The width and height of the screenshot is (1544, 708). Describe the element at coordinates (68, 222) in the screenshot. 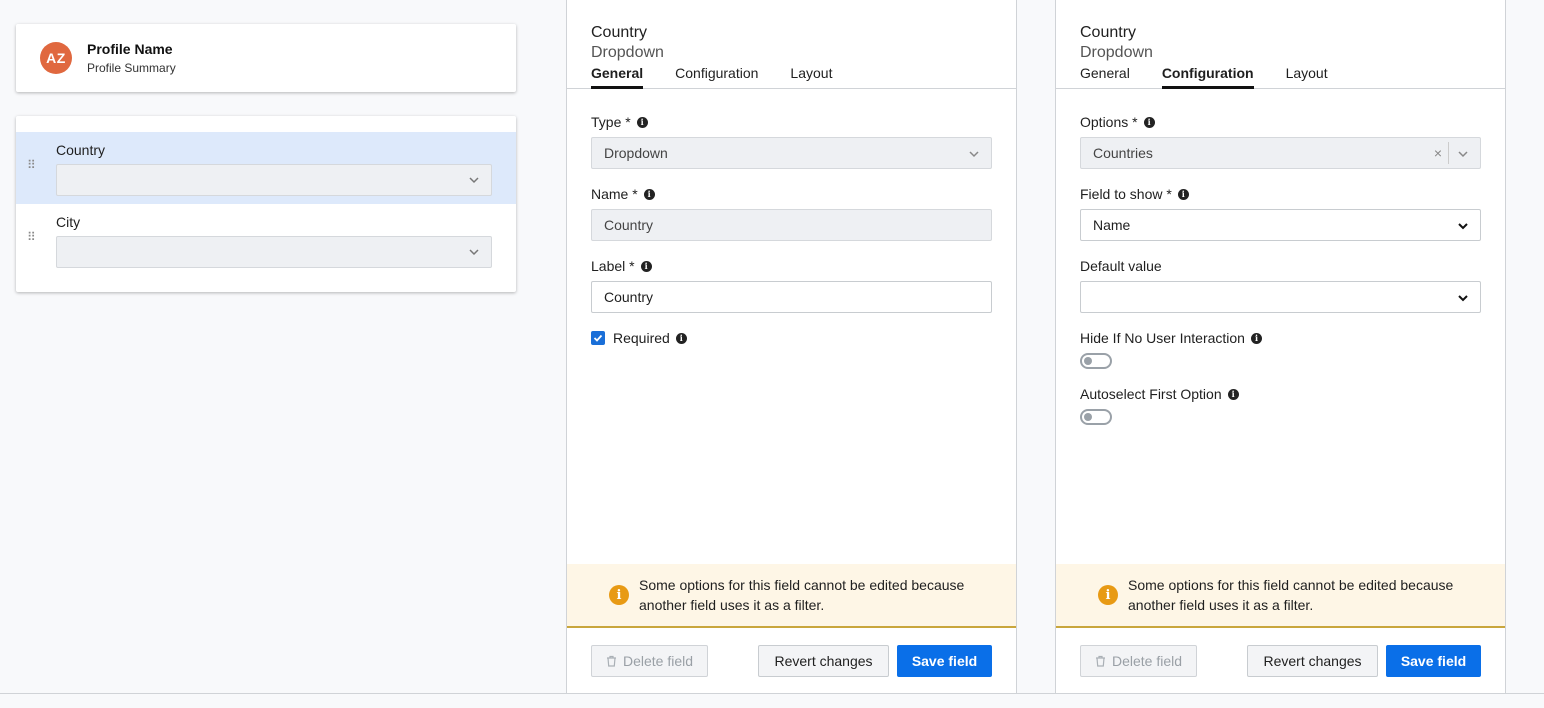

I see `field-label: City` at that location.